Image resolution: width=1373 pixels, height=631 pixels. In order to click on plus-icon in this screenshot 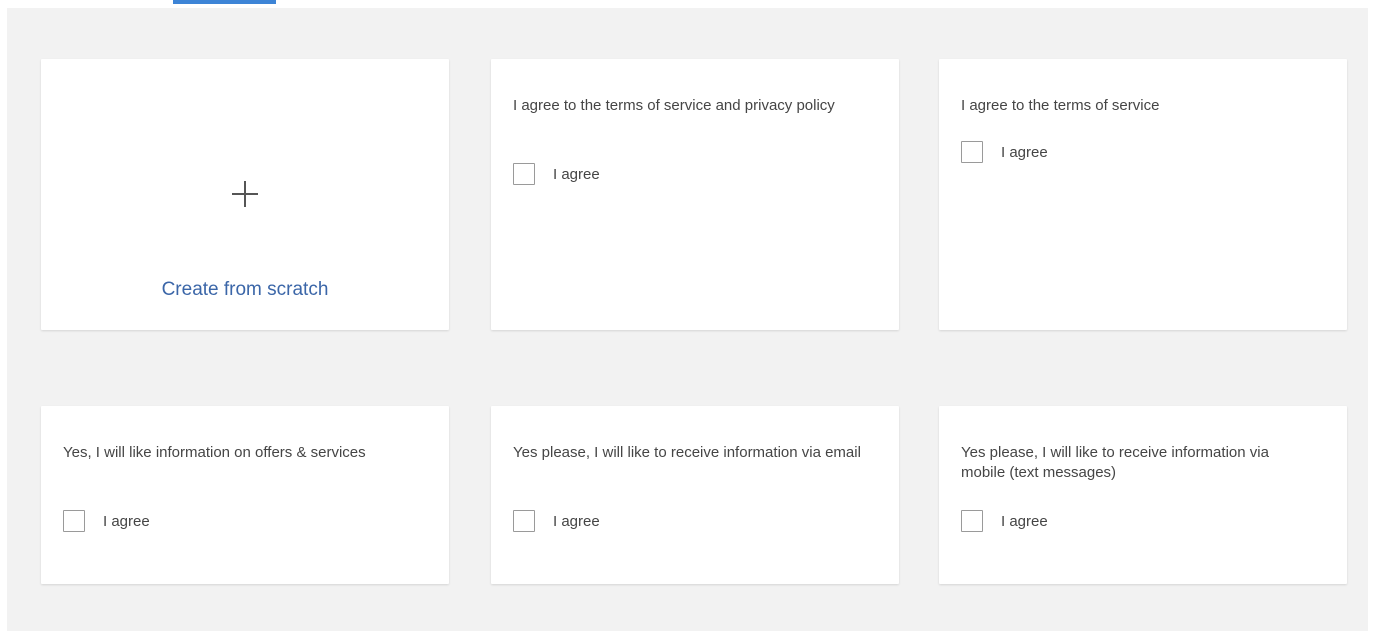, I will do `click(245, 194)`.